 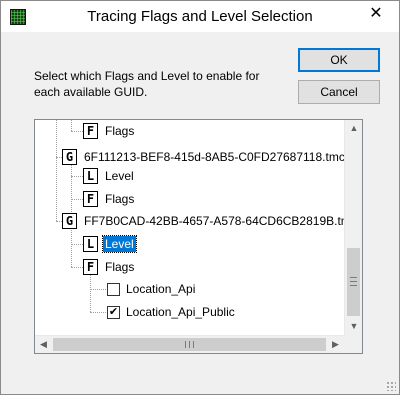 I want to click on scroll-down-arrow-icon: ▼, so click(x=353, y=326).